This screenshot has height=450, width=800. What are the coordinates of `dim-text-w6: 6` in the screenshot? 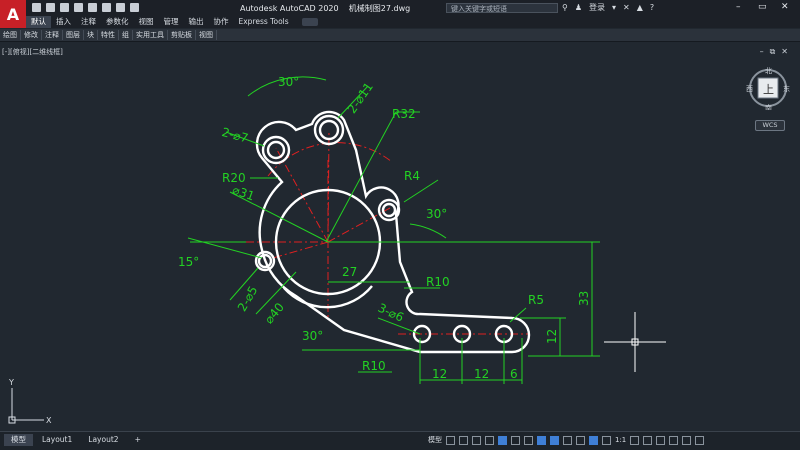 It's located at (514, 374).